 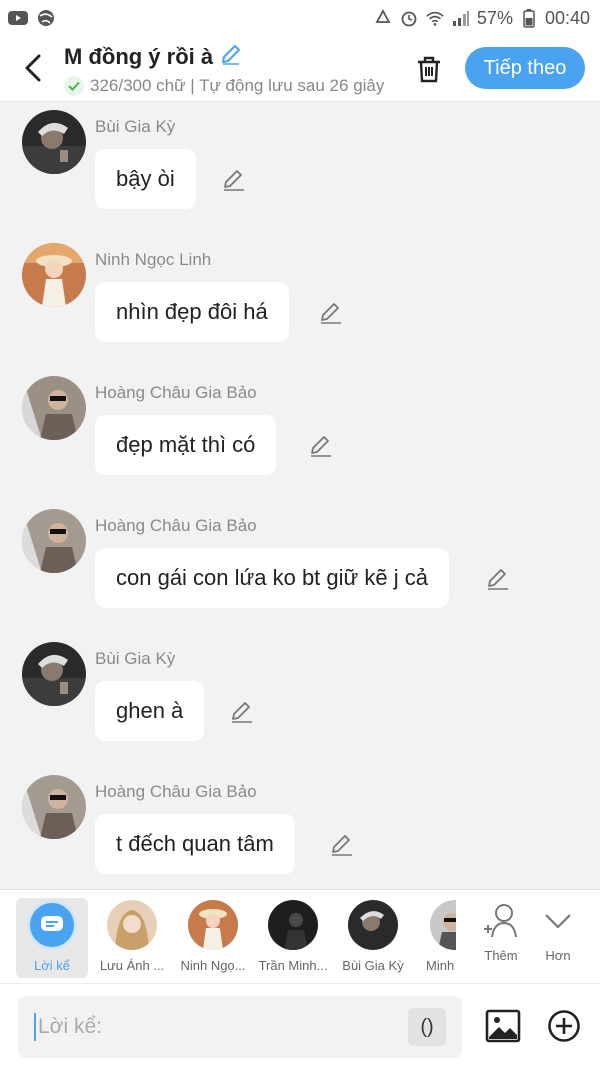 I want to click on message-item: Hoàng Châu Gia Bảo t đếch quan tâm, so click(x=300, y=831).